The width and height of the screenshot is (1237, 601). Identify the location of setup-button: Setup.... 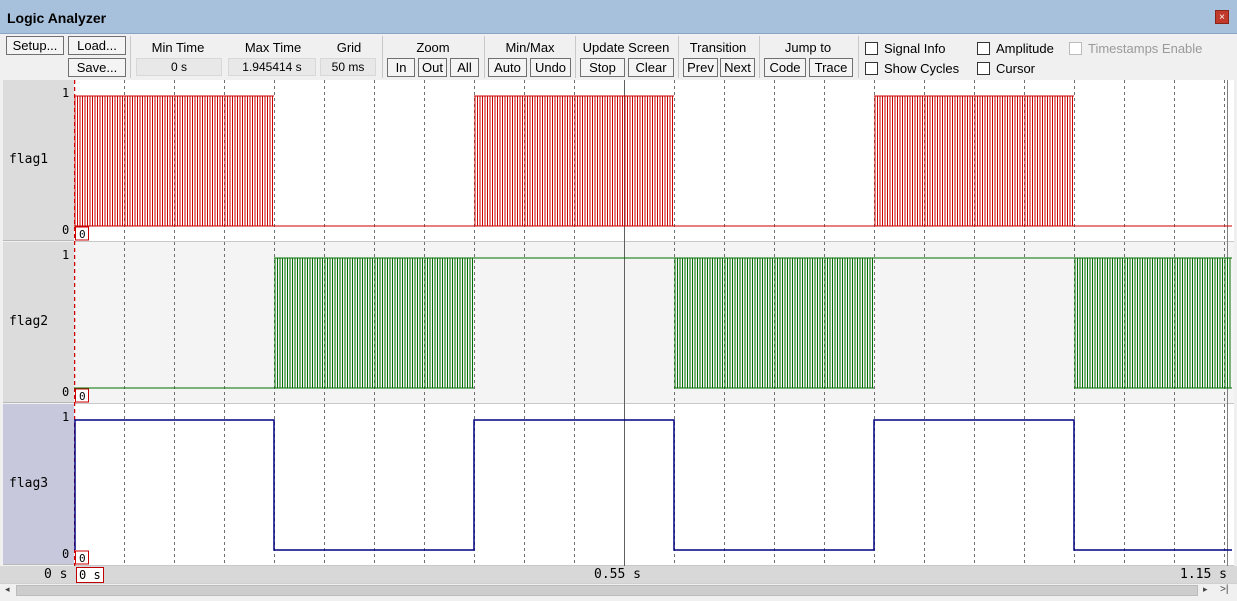
(35, 45).